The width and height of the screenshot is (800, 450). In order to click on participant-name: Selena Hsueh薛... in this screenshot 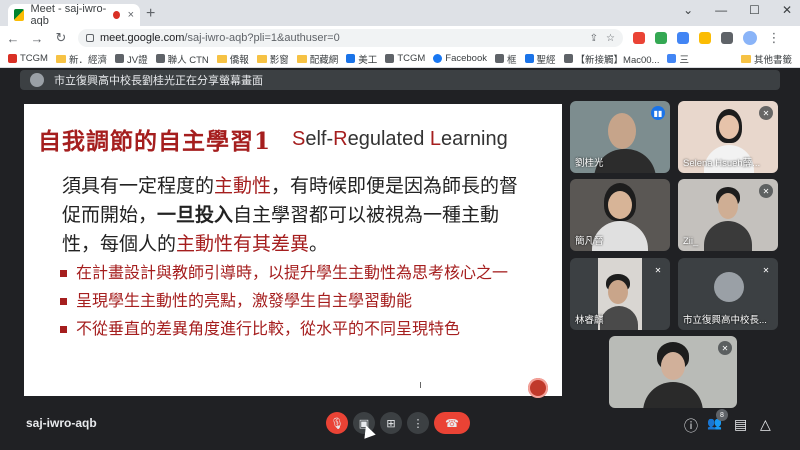, I will do `click(722, 163)`.